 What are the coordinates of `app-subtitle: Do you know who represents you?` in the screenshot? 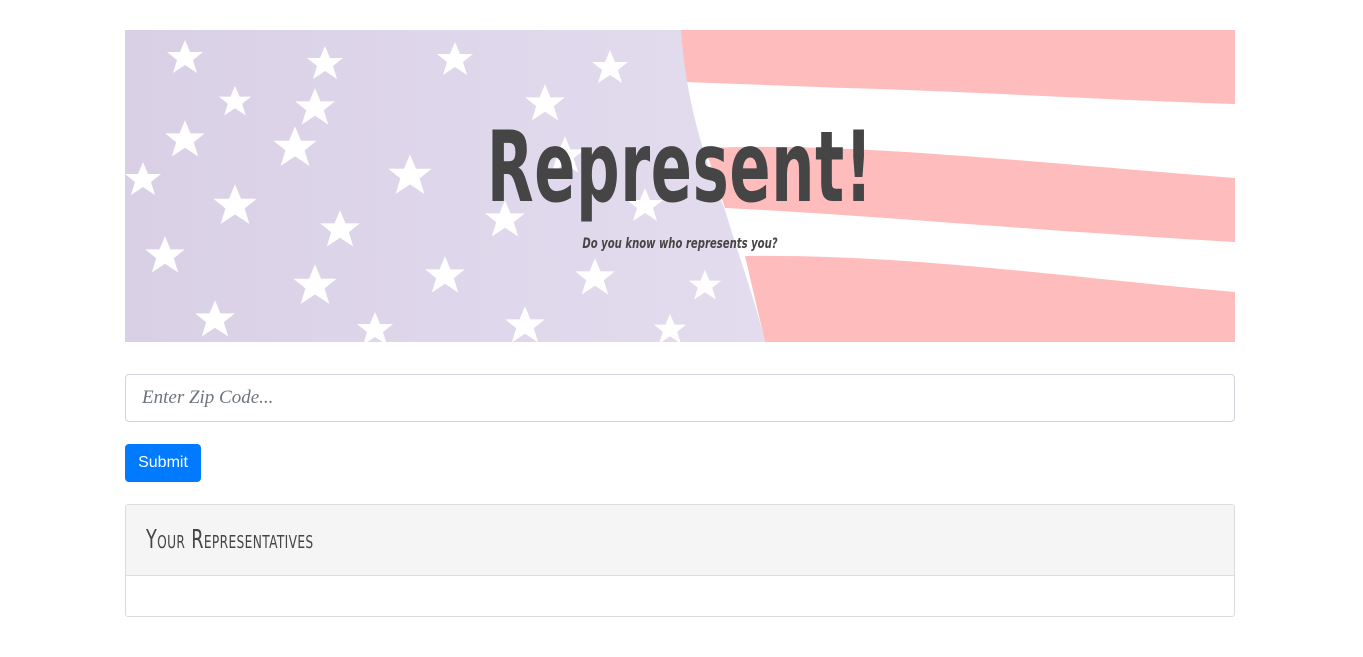 It's located at (680, 244).